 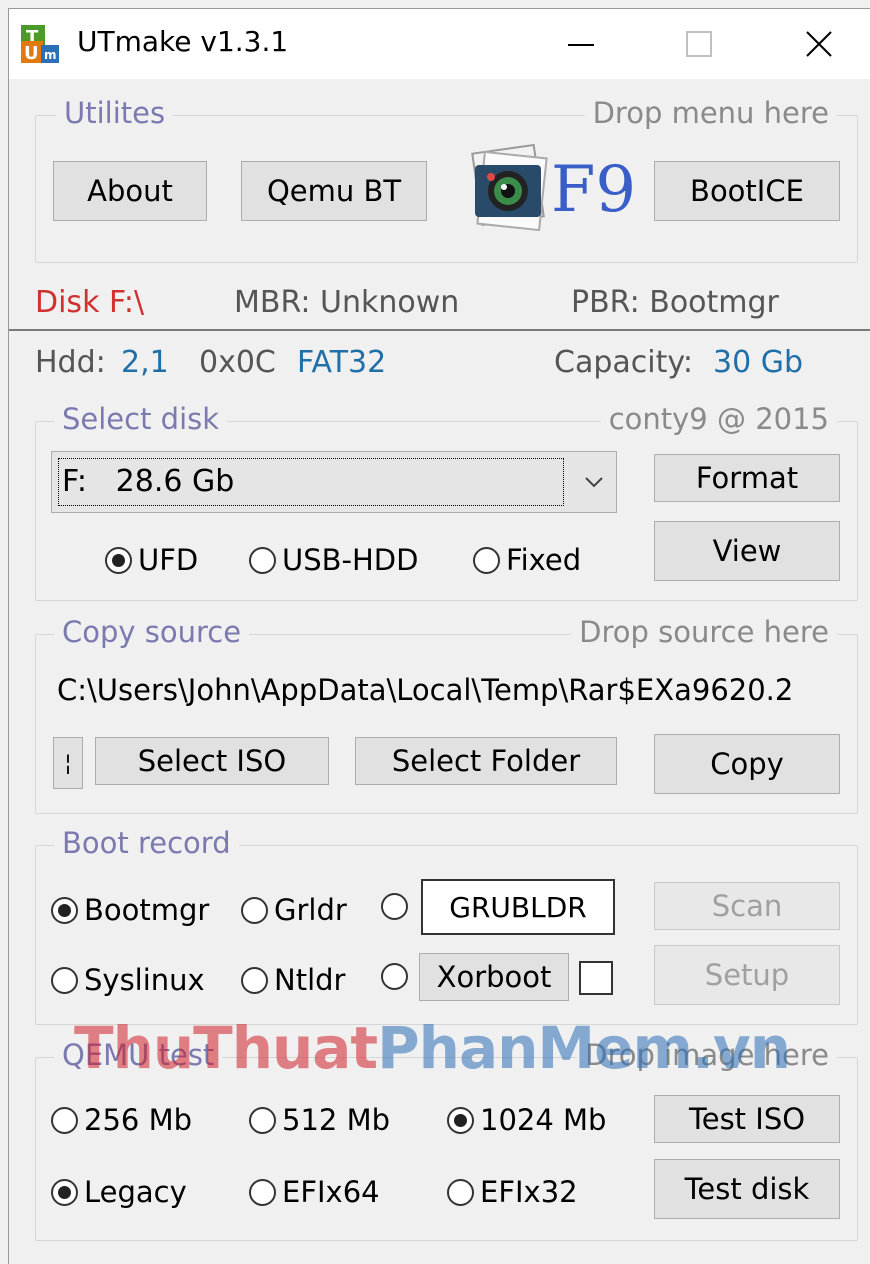 What do you see at coordinates (747, 1189) in the screenshot?
I see `test-disk-button: Test disk` at bounding box center [747, 1189].